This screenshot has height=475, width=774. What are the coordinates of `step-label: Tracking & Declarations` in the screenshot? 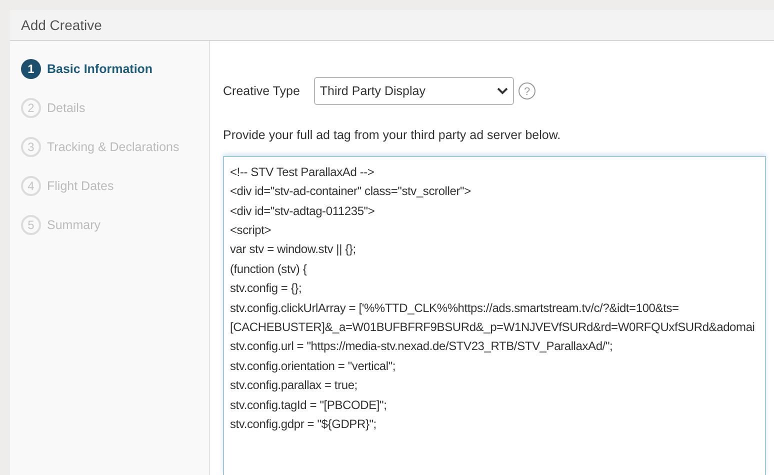 It's located at (113, 147).